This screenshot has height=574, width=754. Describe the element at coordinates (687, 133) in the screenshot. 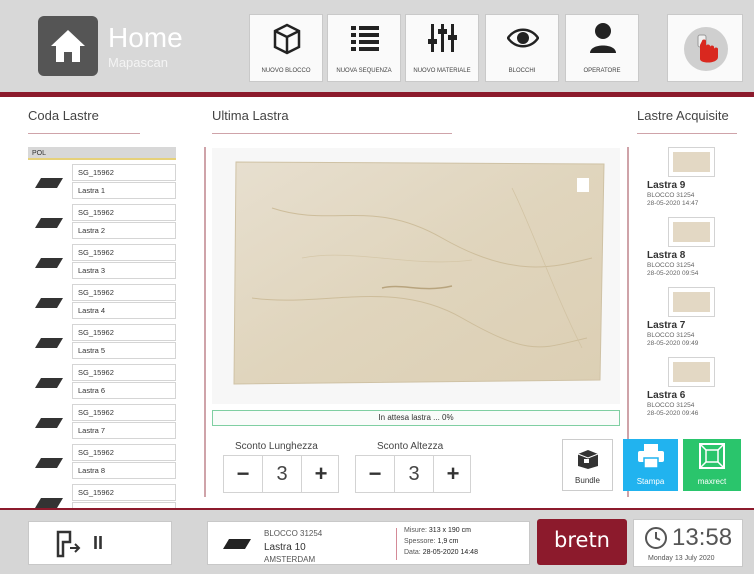

I see `lastre-acquisite-underline` at that location.